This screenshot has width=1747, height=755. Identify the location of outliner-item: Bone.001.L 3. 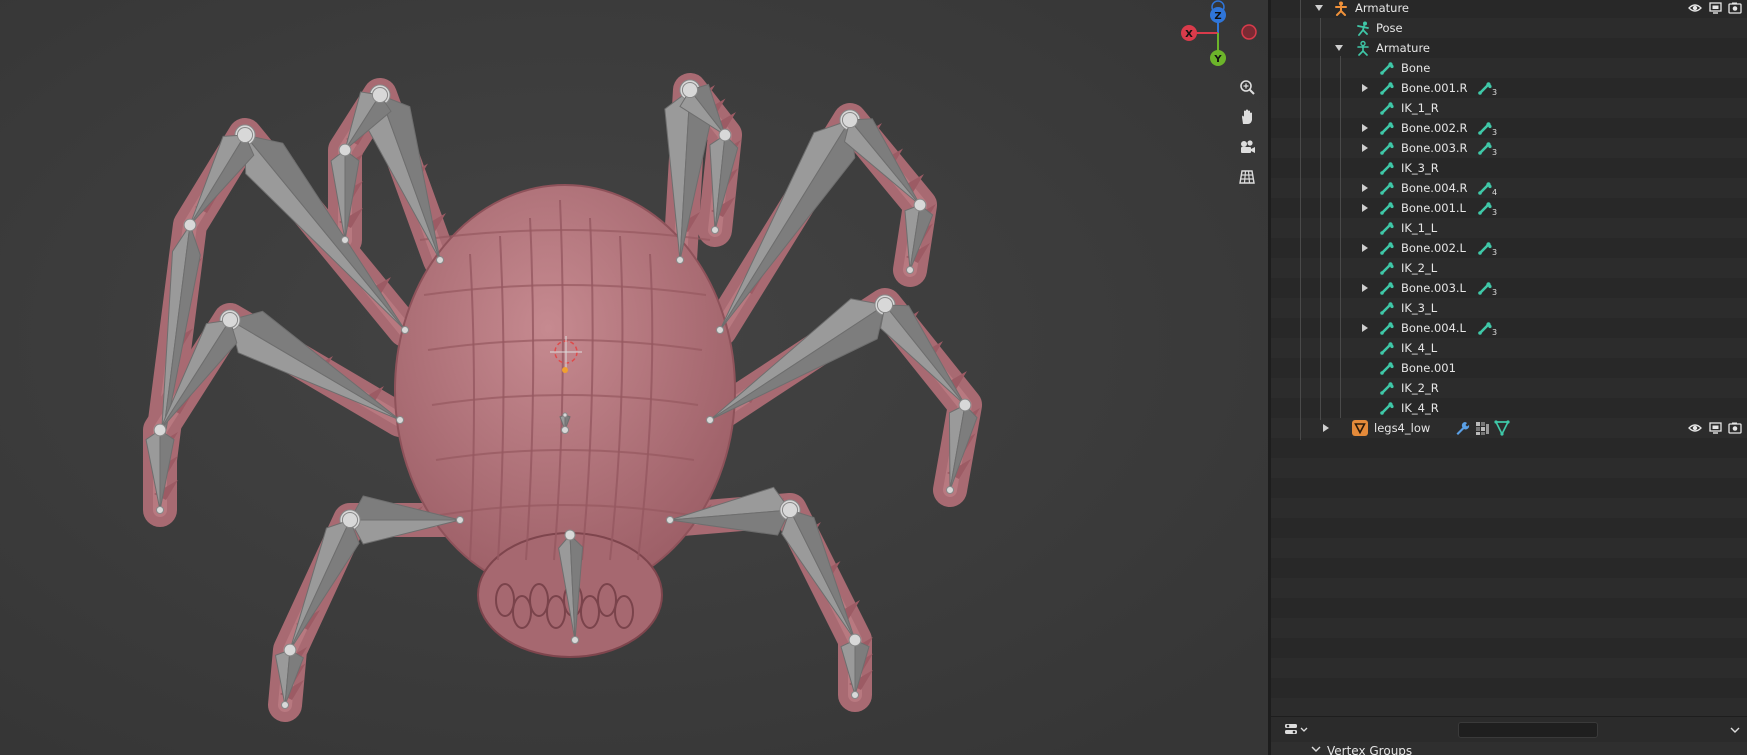
(1509, 208).